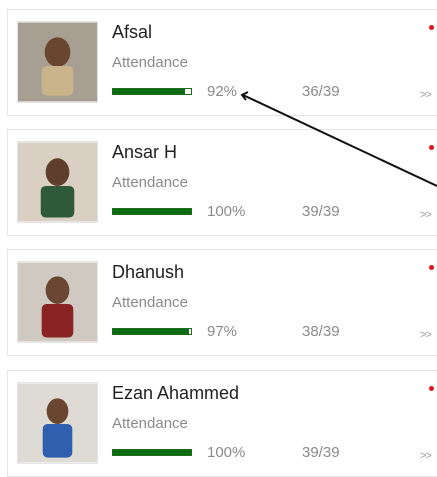  I want to click on student-name: Ezan Ahammed, so click(176, 393).